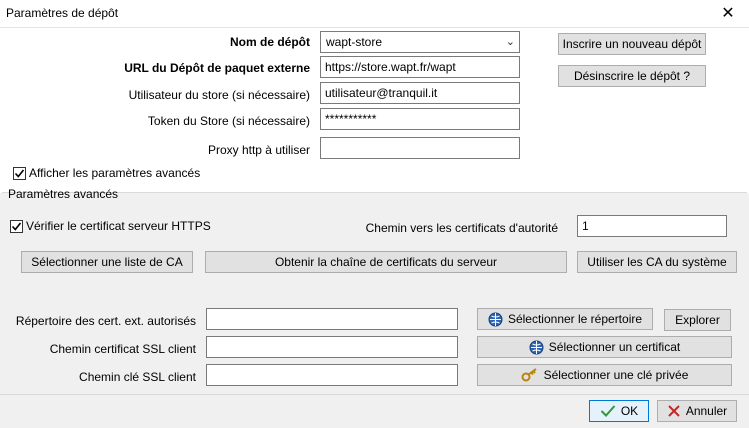  Describe the element at coordinates (62, 13) in the screenshot. I see `window-title: Paramètres de dépôt` at that location.